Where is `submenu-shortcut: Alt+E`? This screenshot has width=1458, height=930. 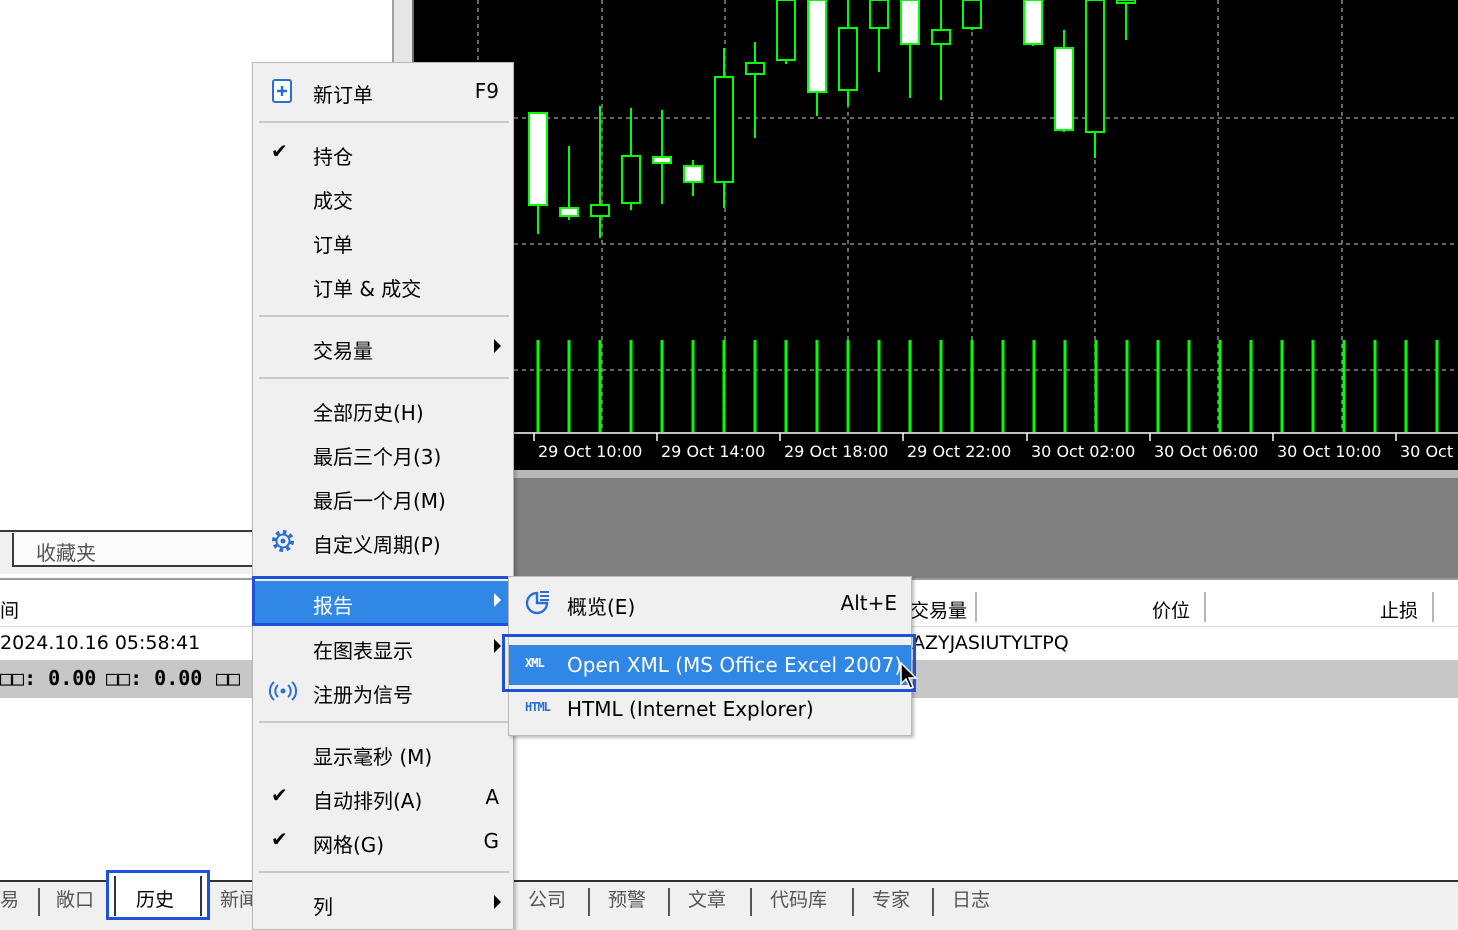
submenu-shortcut: Alt+E is located at coordinates (868, 603).